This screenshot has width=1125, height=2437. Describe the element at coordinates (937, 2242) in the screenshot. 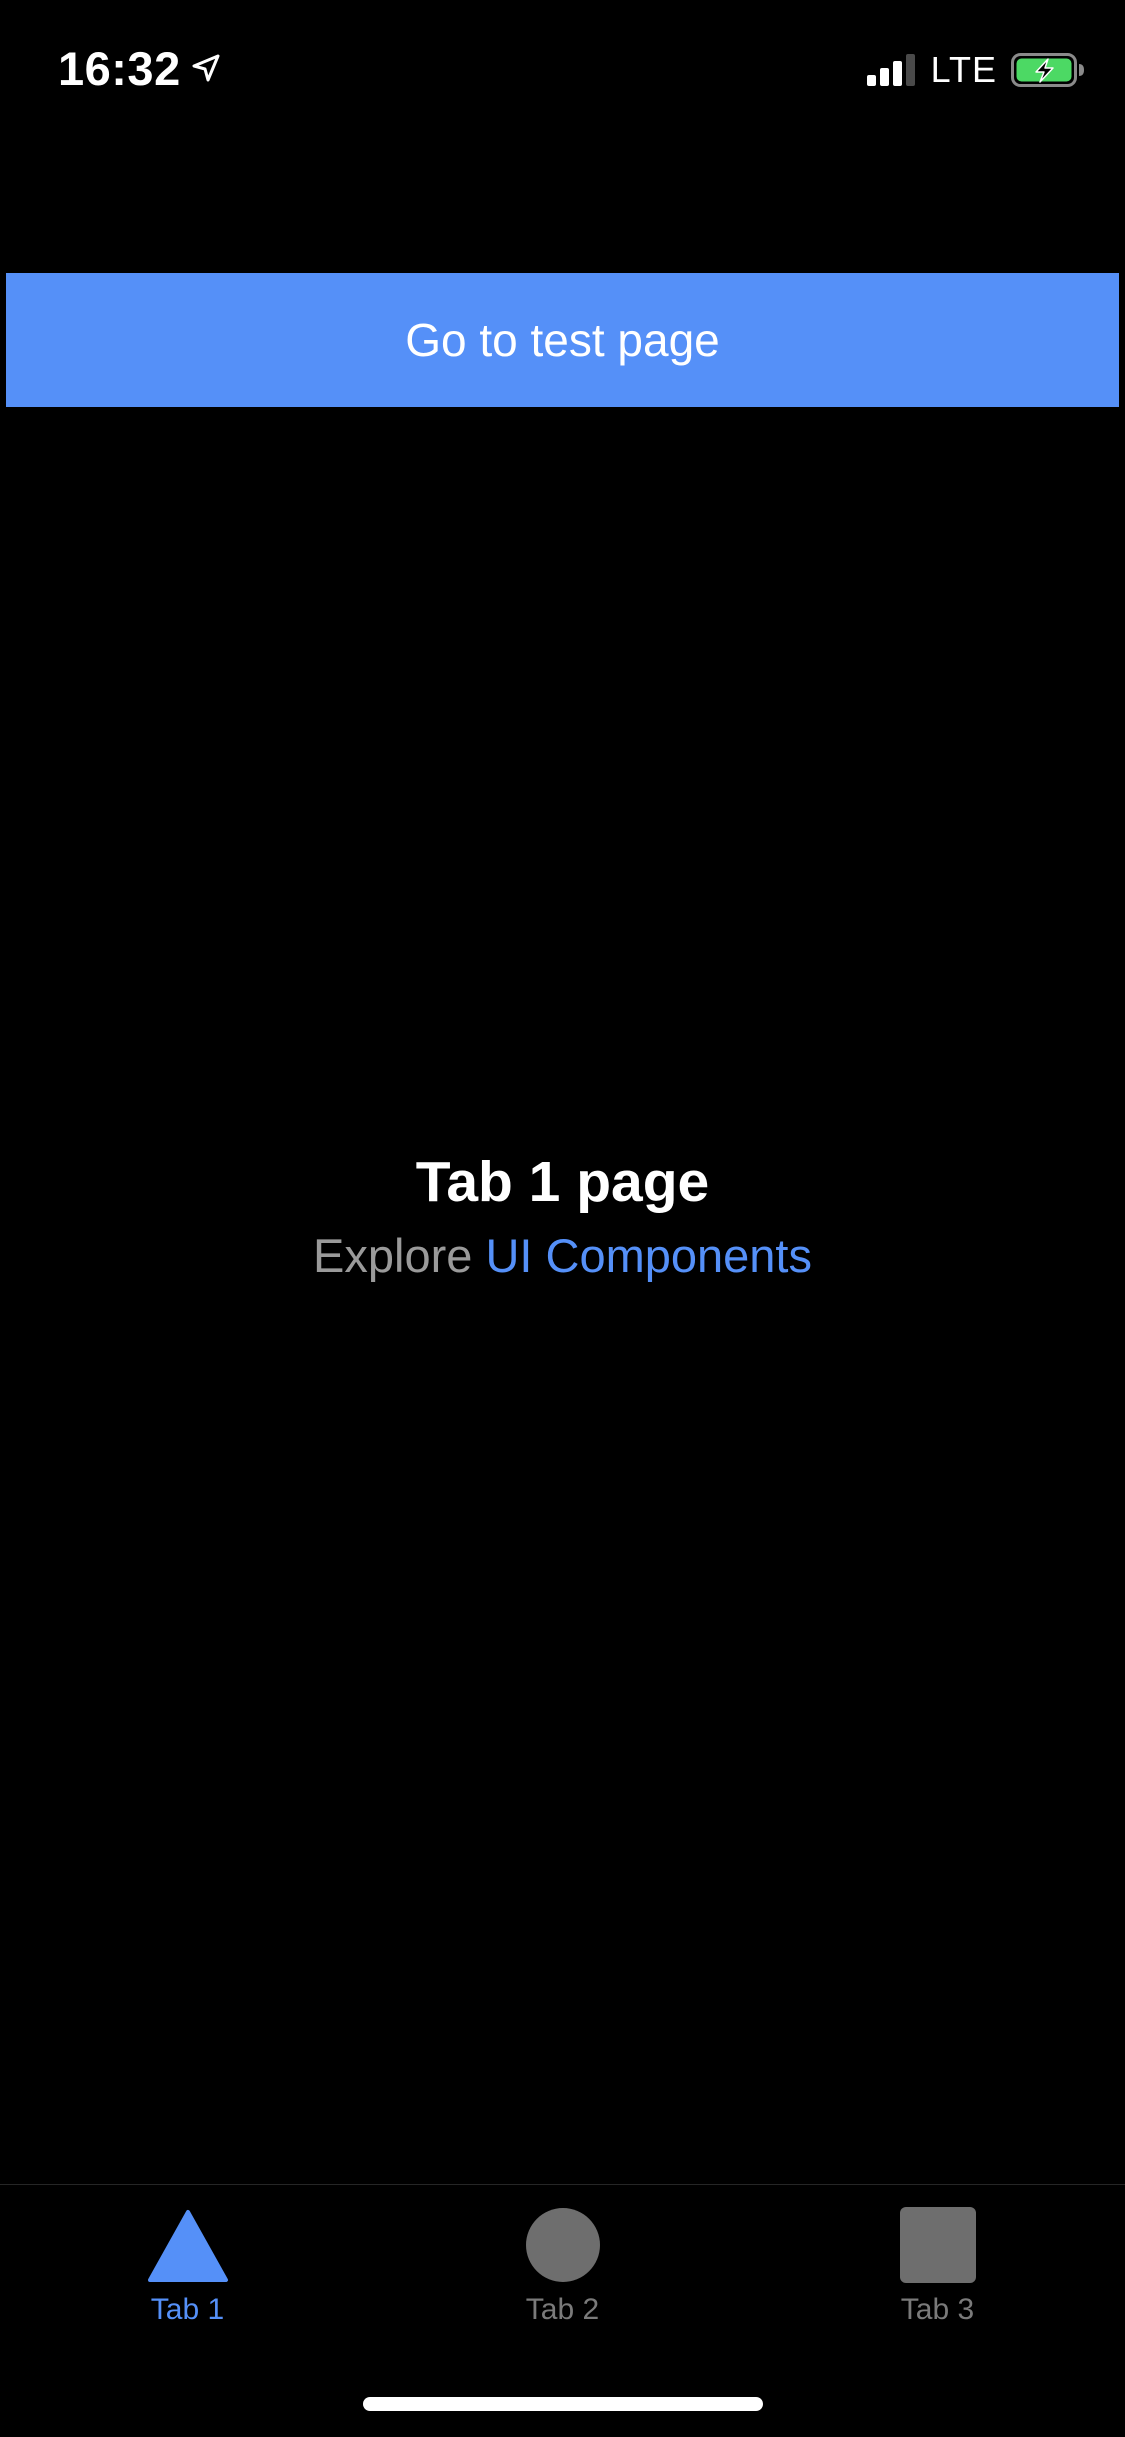

I see `square-icon` at that location.